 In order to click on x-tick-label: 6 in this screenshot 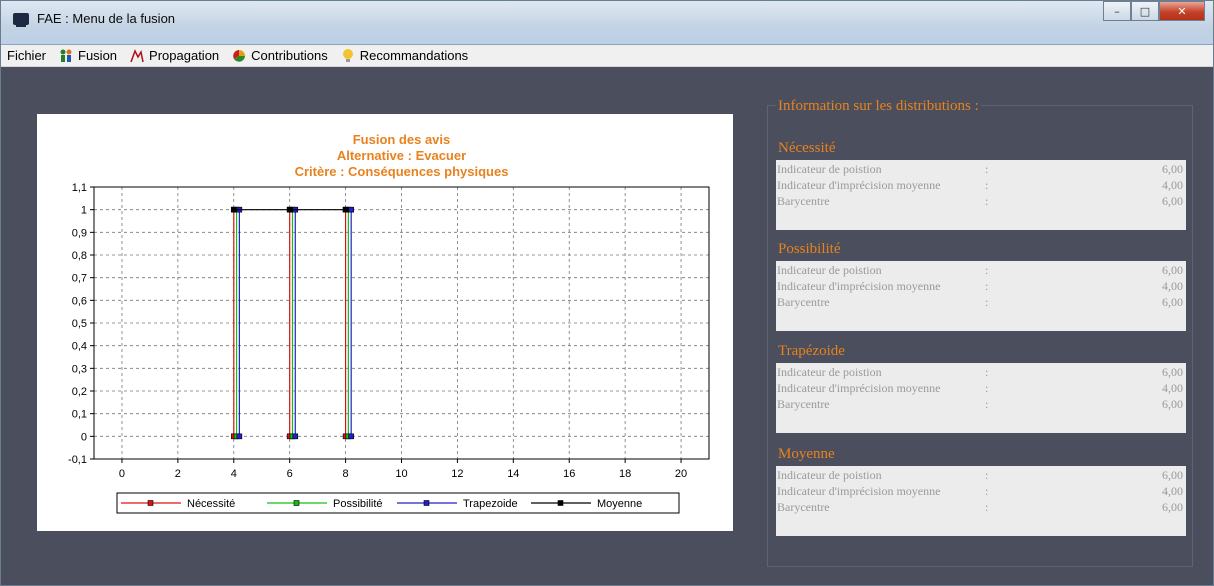, I will do `click(290, 474)`.